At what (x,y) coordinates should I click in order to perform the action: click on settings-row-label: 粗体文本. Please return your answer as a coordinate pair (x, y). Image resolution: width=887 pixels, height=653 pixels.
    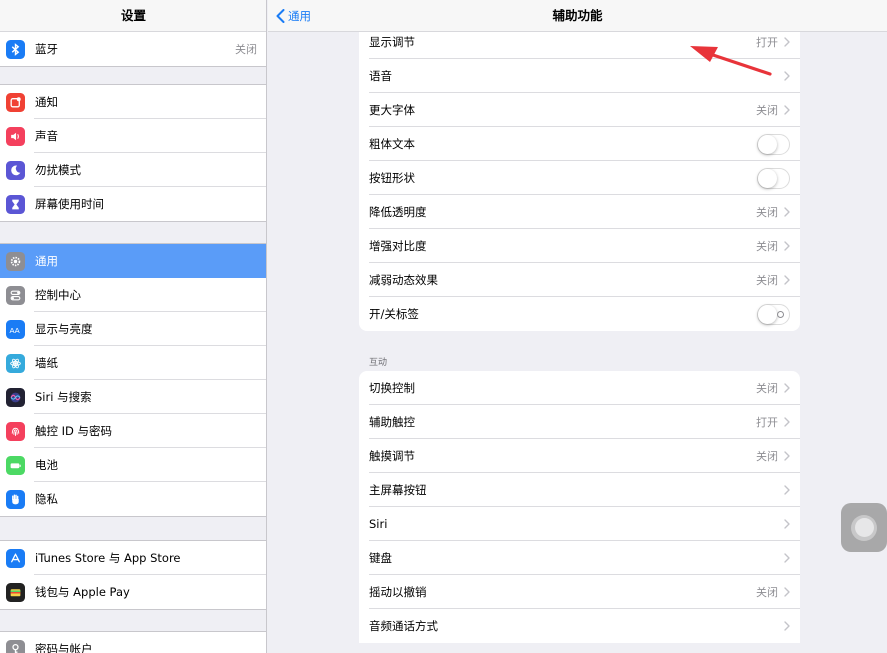
    Looking at the image, I should click on (392, 144).